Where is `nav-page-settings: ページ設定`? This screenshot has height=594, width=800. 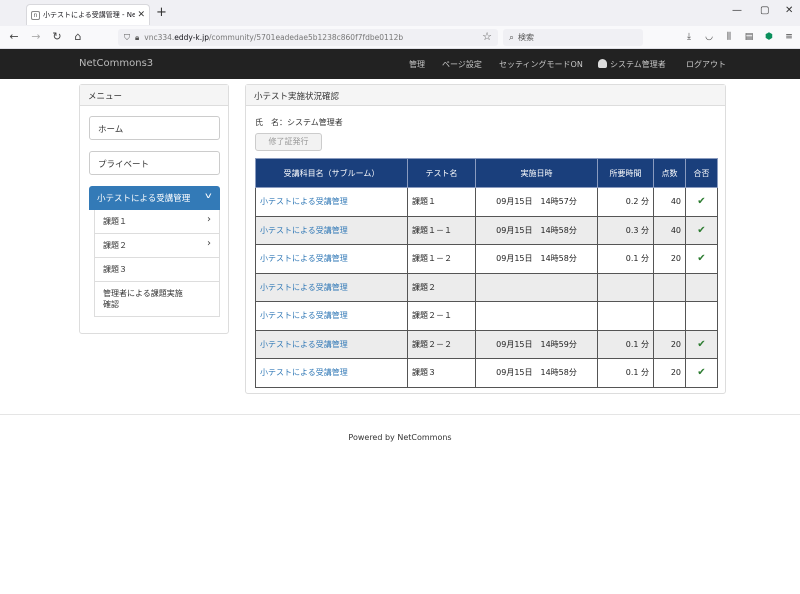
nav-page-settings: ページ設定 is located at coordinates (462, 64).